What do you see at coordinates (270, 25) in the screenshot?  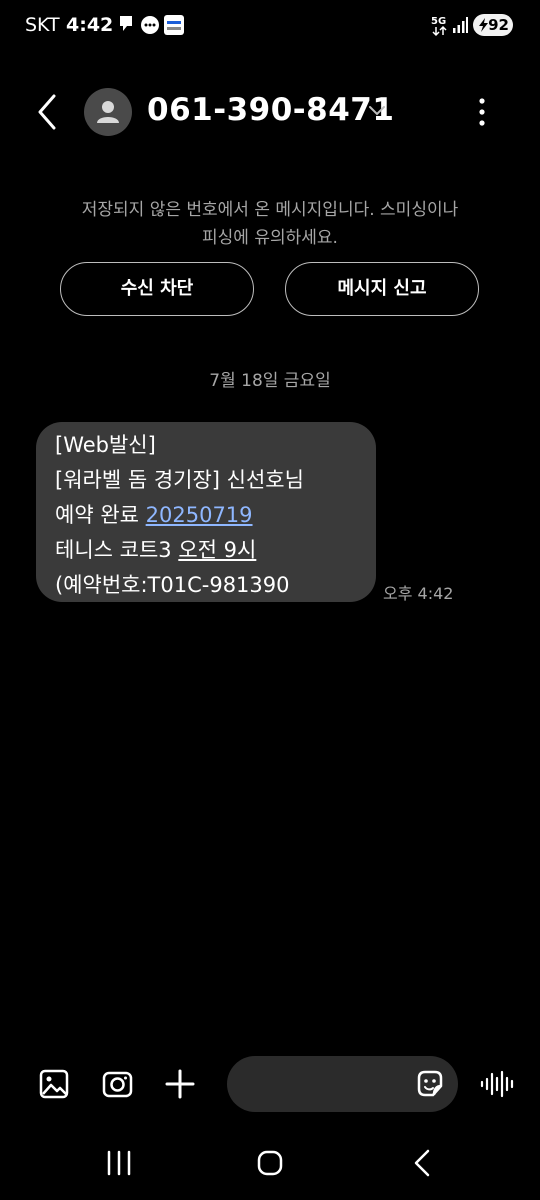 I see `status-bar: SKT 4:42 5G 92` at bounding box center [270, 25].